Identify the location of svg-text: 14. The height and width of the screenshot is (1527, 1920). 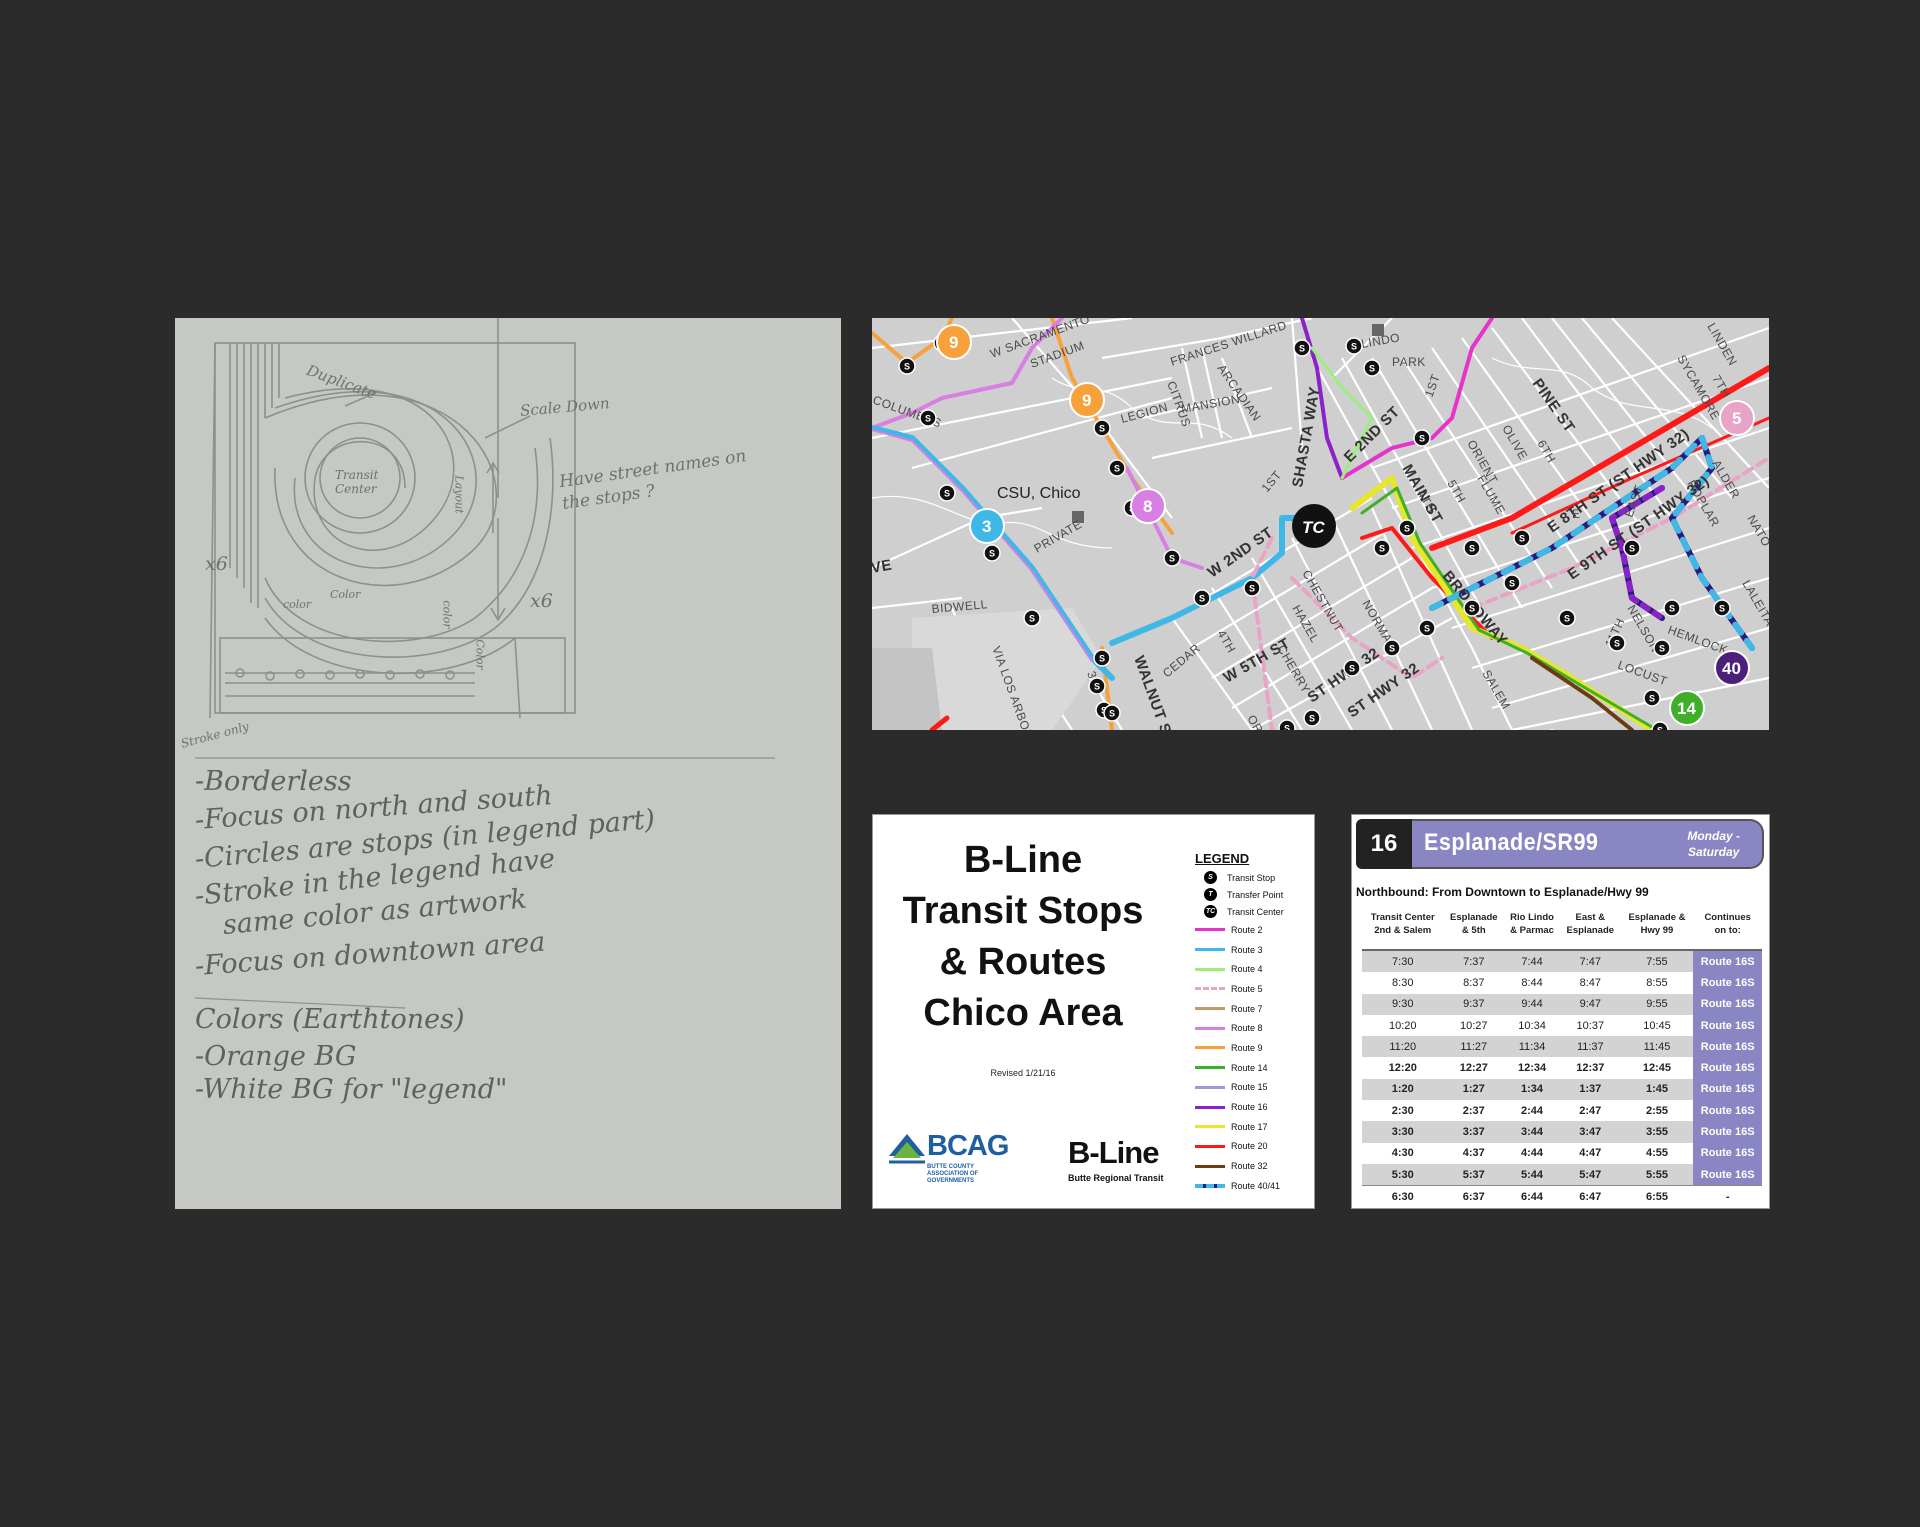
(1686, 708).